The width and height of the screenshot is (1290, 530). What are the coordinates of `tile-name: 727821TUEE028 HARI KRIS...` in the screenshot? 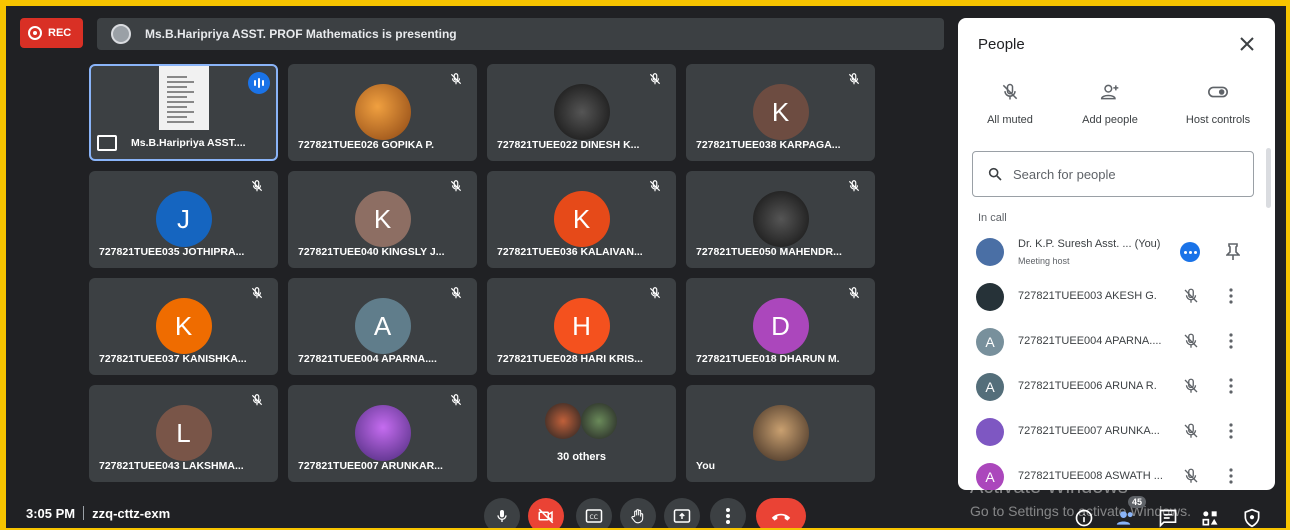 It's located at (570, 359).